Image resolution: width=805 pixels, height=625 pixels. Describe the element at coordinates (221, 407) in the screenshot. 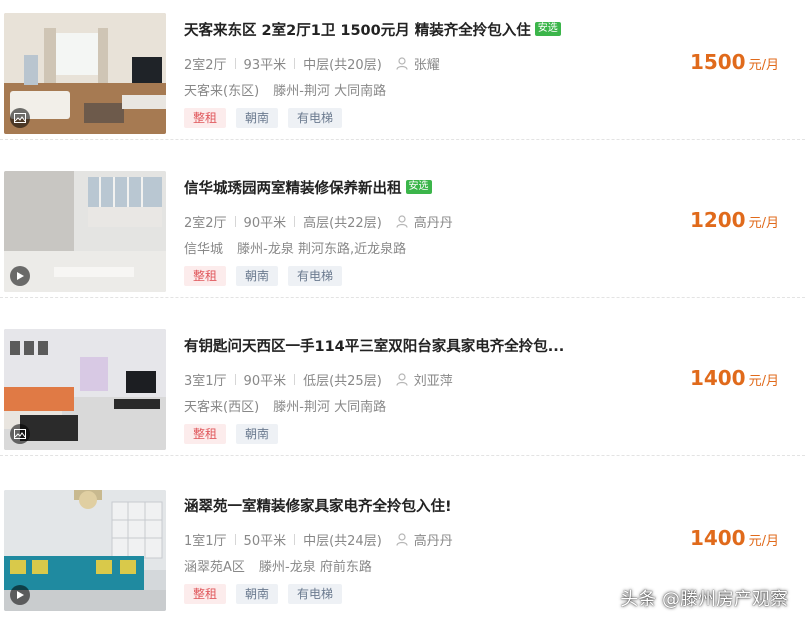

I see `community-name: 天客来(西区)` at that location.